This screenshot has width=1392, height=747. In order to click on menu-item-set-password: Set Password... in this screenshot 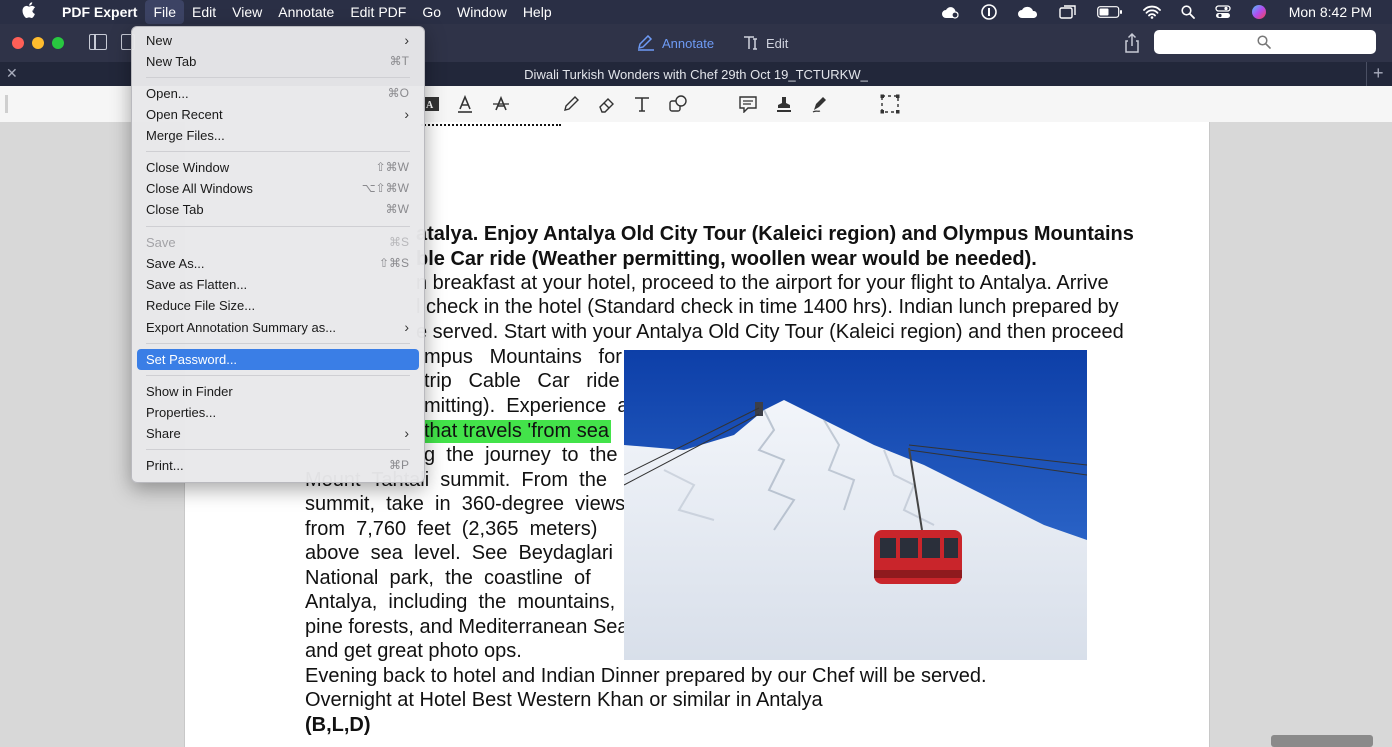, I will do `click(278, 359)`.